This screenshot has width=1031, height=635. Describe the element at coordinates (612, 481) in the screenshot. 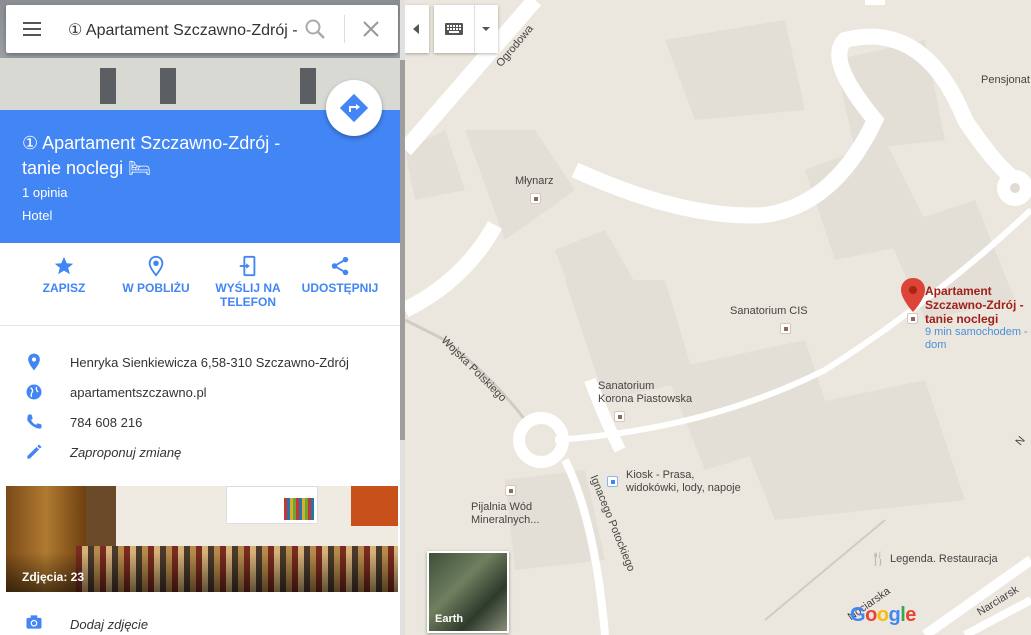

I see `shopping-icon-kiosk` at that location.